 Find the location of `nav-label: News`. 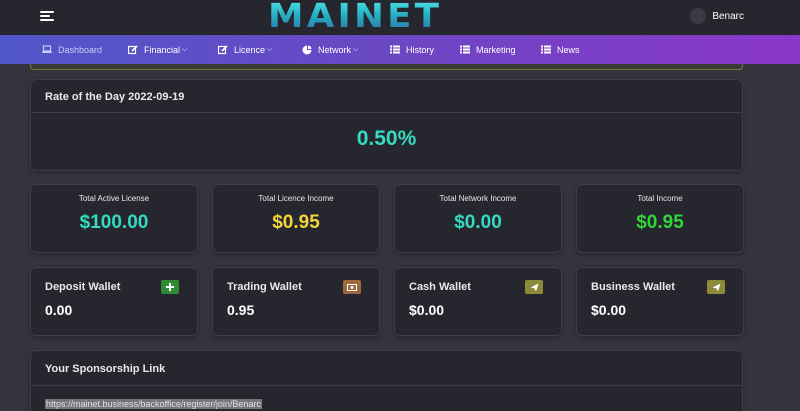

nav-label: News is located at coordinates (568, 49).